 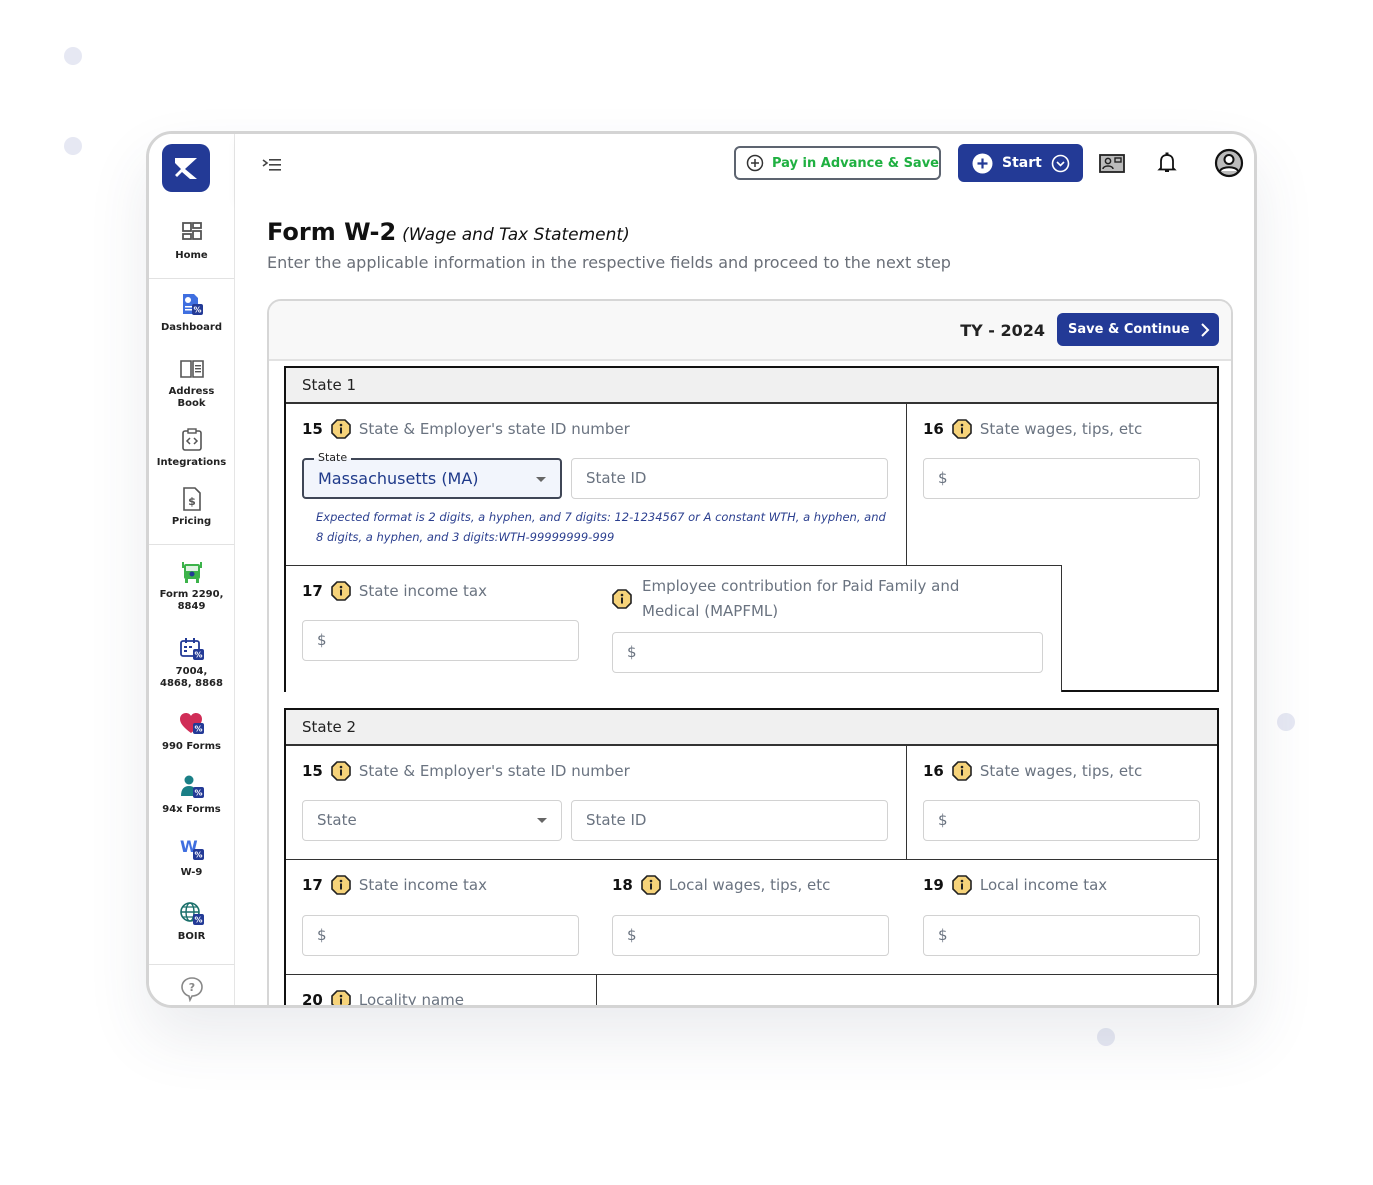 I want to click on box-15-label: 15 State & Employer's state ID number, so click(x=466, y=429).